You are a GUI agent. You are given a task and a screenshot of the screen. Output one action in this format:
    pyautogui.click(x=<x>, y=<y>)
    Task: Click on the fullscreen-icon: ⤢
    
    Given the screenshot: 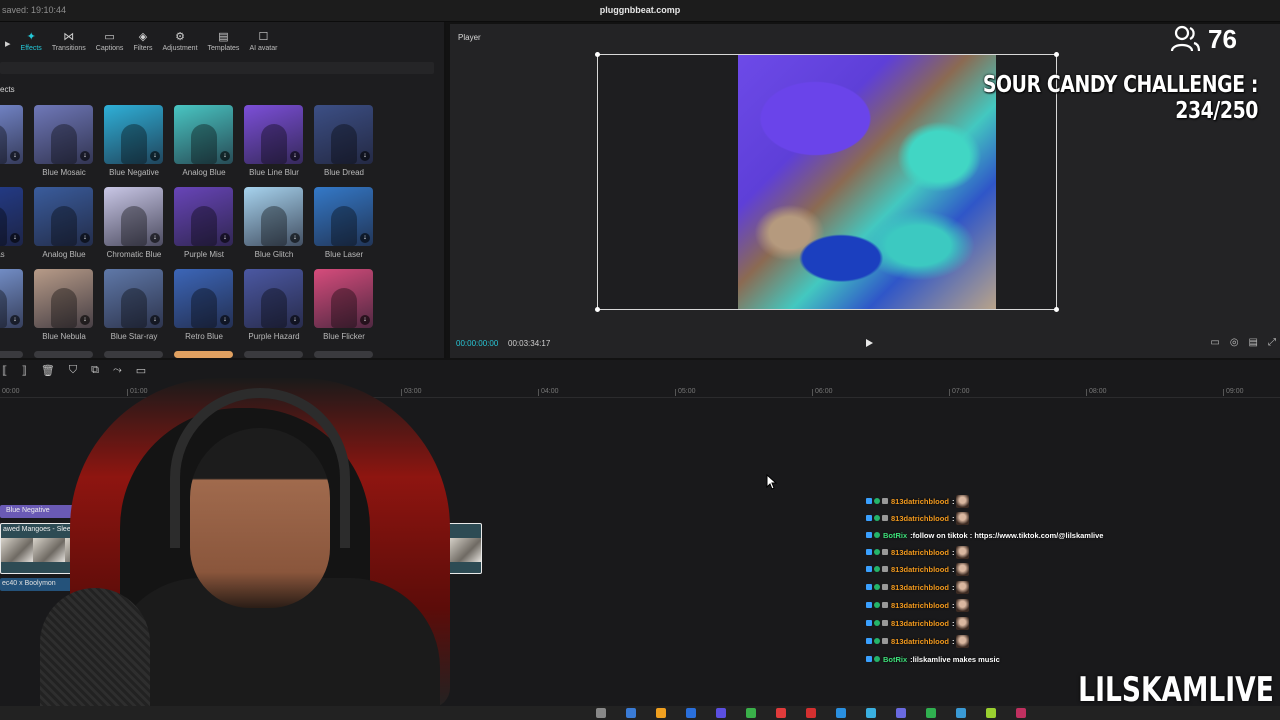 What is the action you would take?
    pyautogui.click(x=1272, y=342)
    